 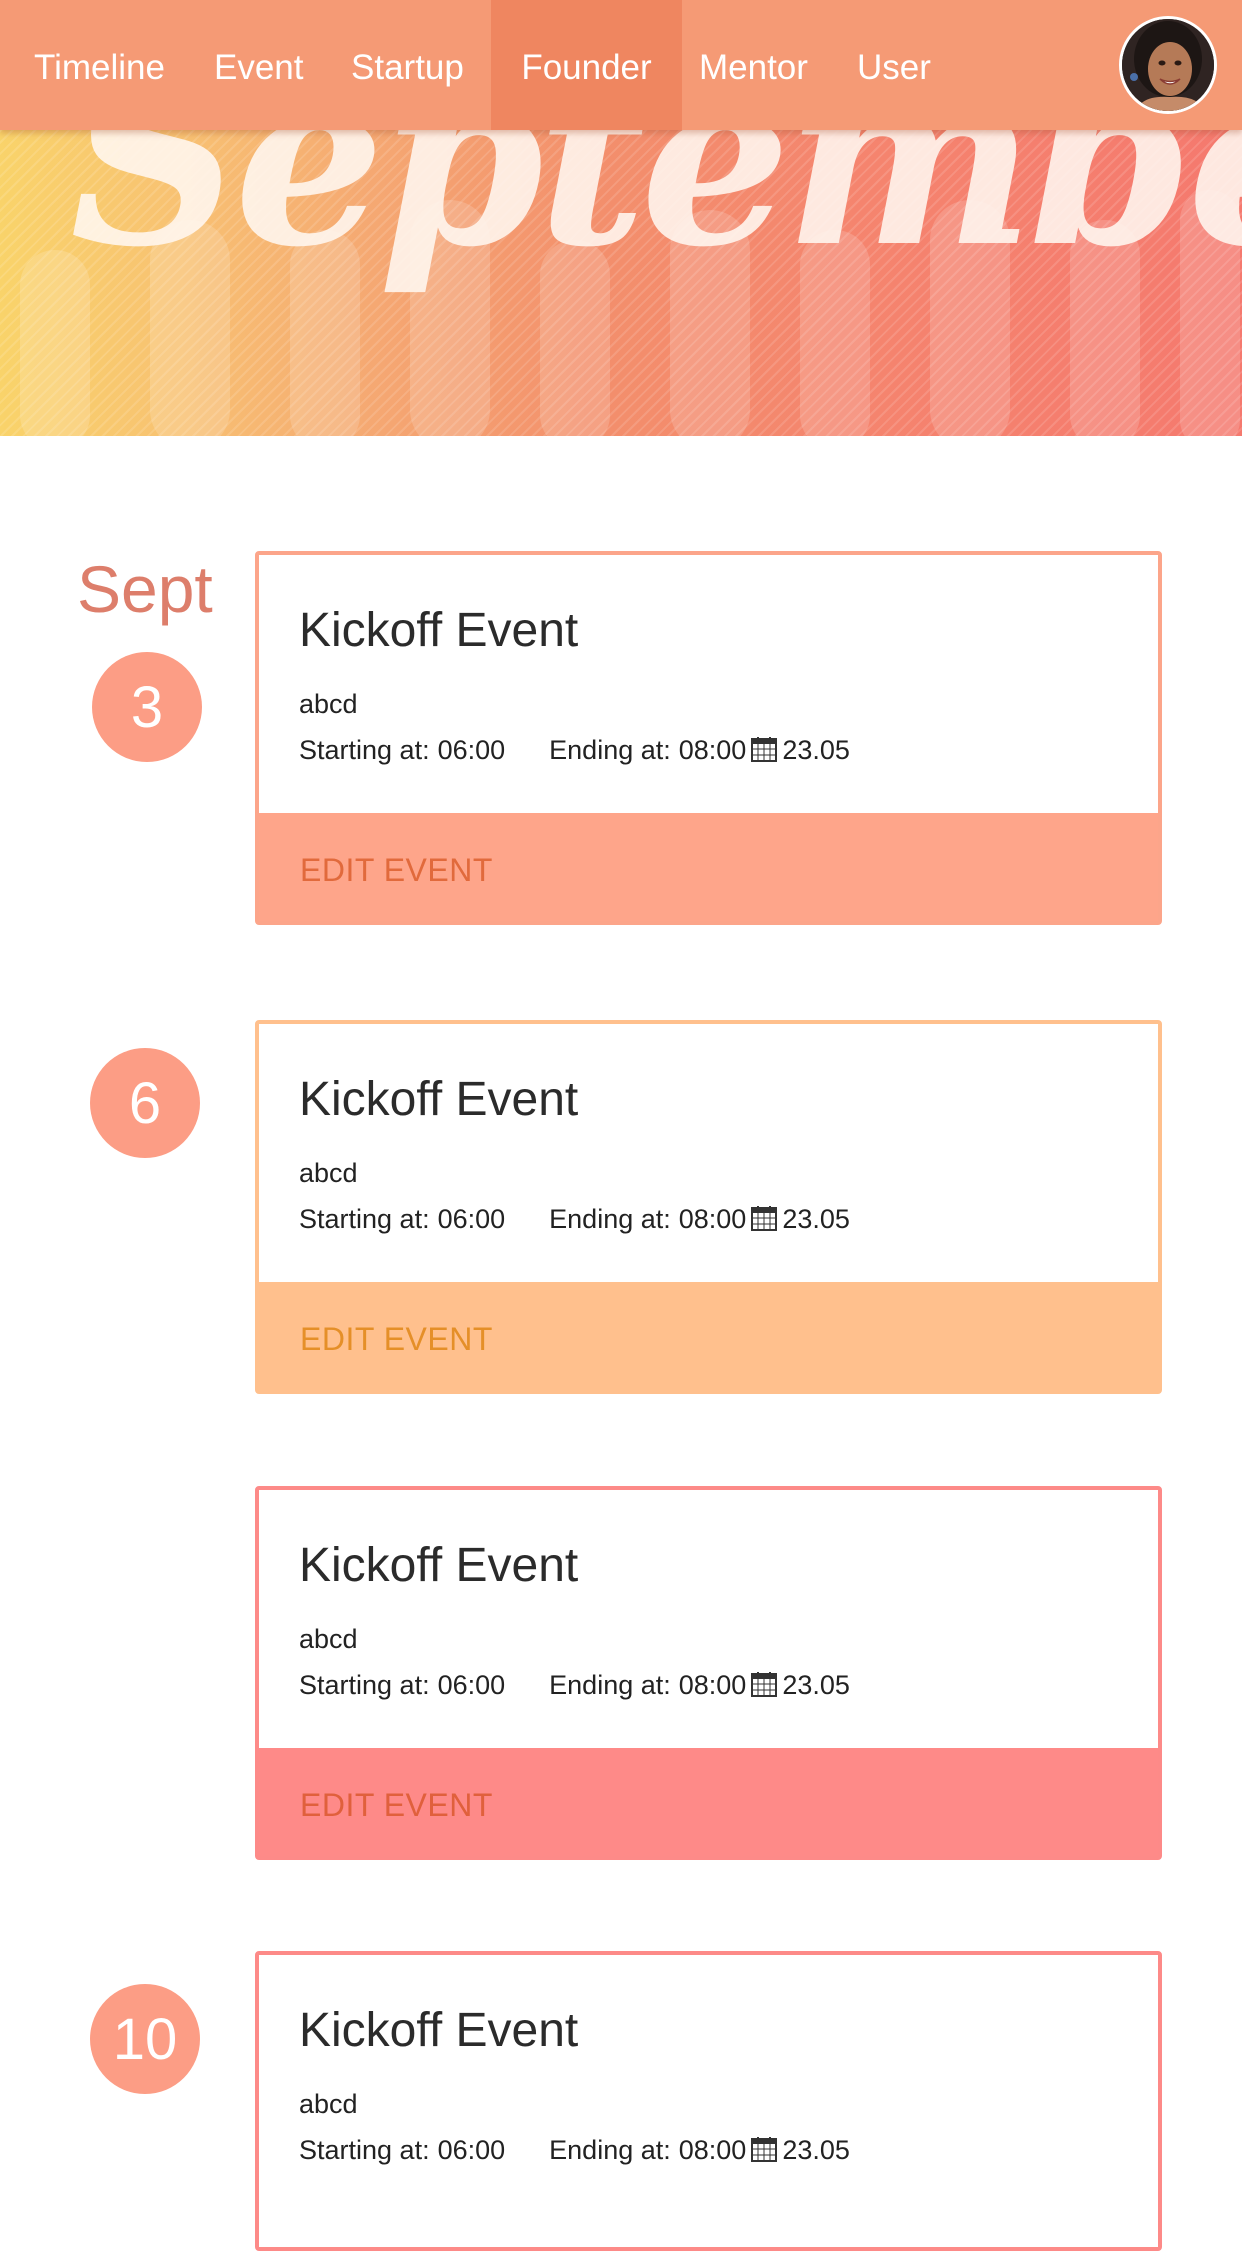 I want to click on month-banner: September, so click(x=621, y=283).